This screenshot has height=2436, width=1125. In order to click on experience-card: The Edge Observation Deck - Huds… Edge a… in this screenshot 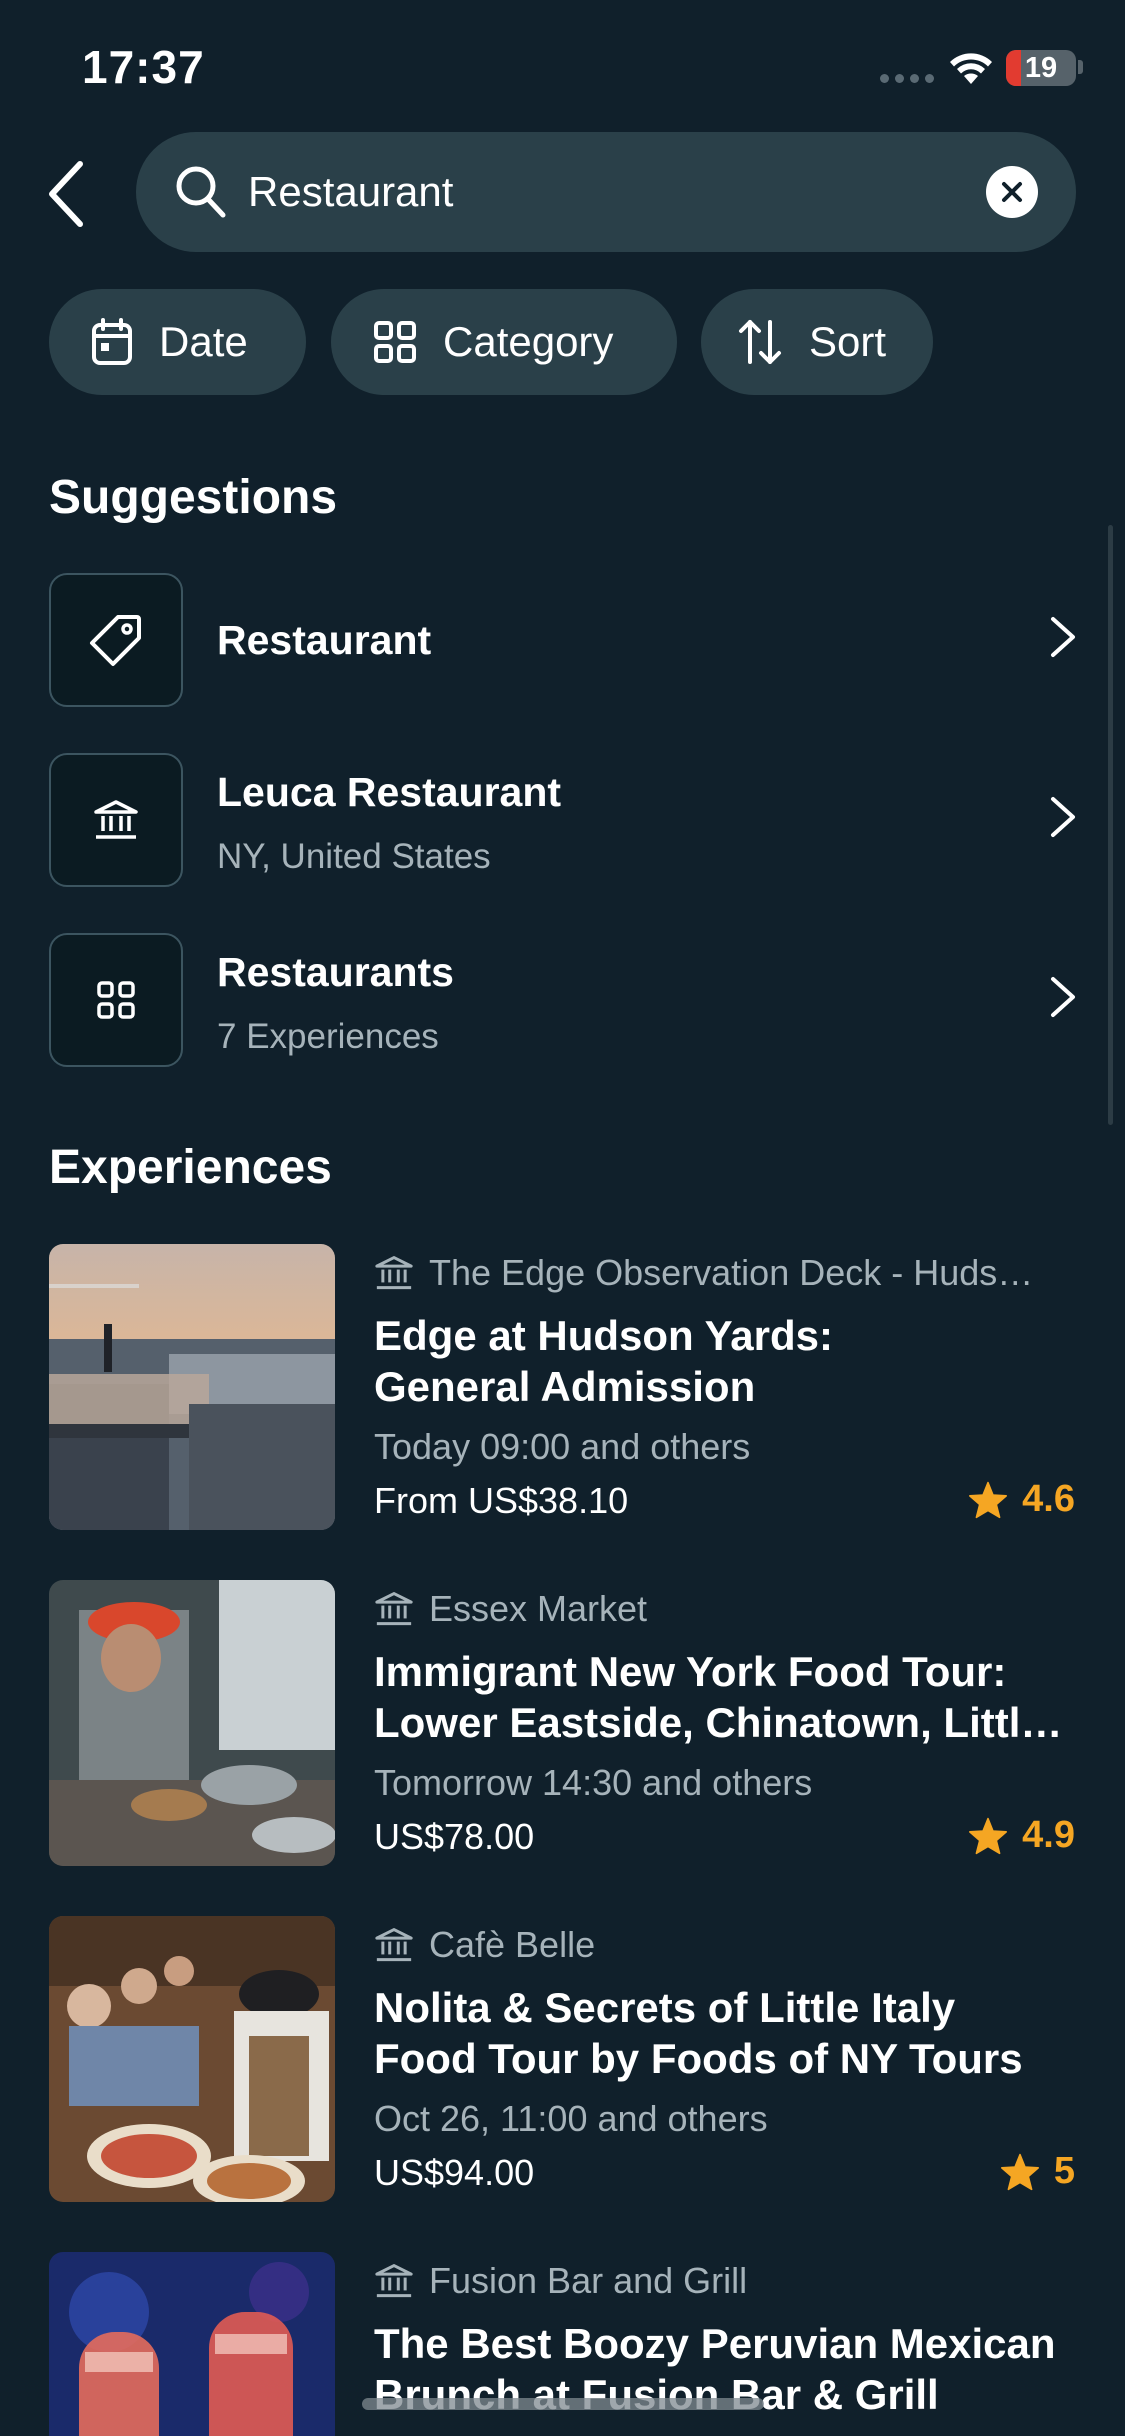, I will do `click(563, 1389)`.